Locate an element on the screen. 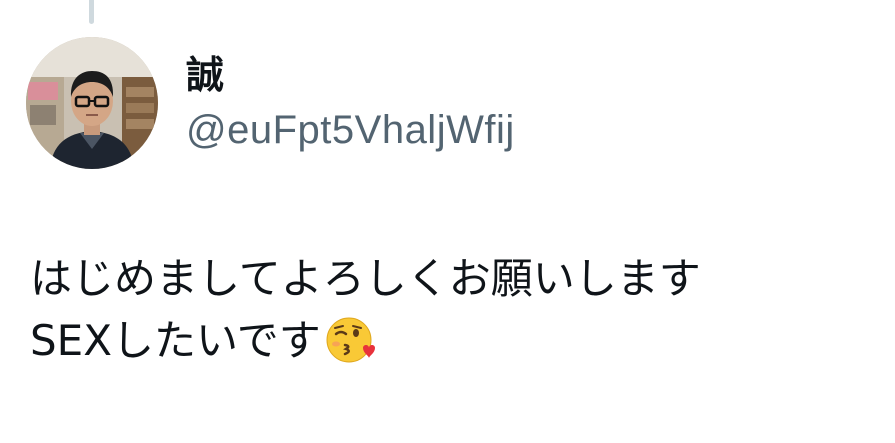 The image size is (895, 443). author-info: 誠 @euFpt5VhaljWfij is located at coordinates (350, 103).